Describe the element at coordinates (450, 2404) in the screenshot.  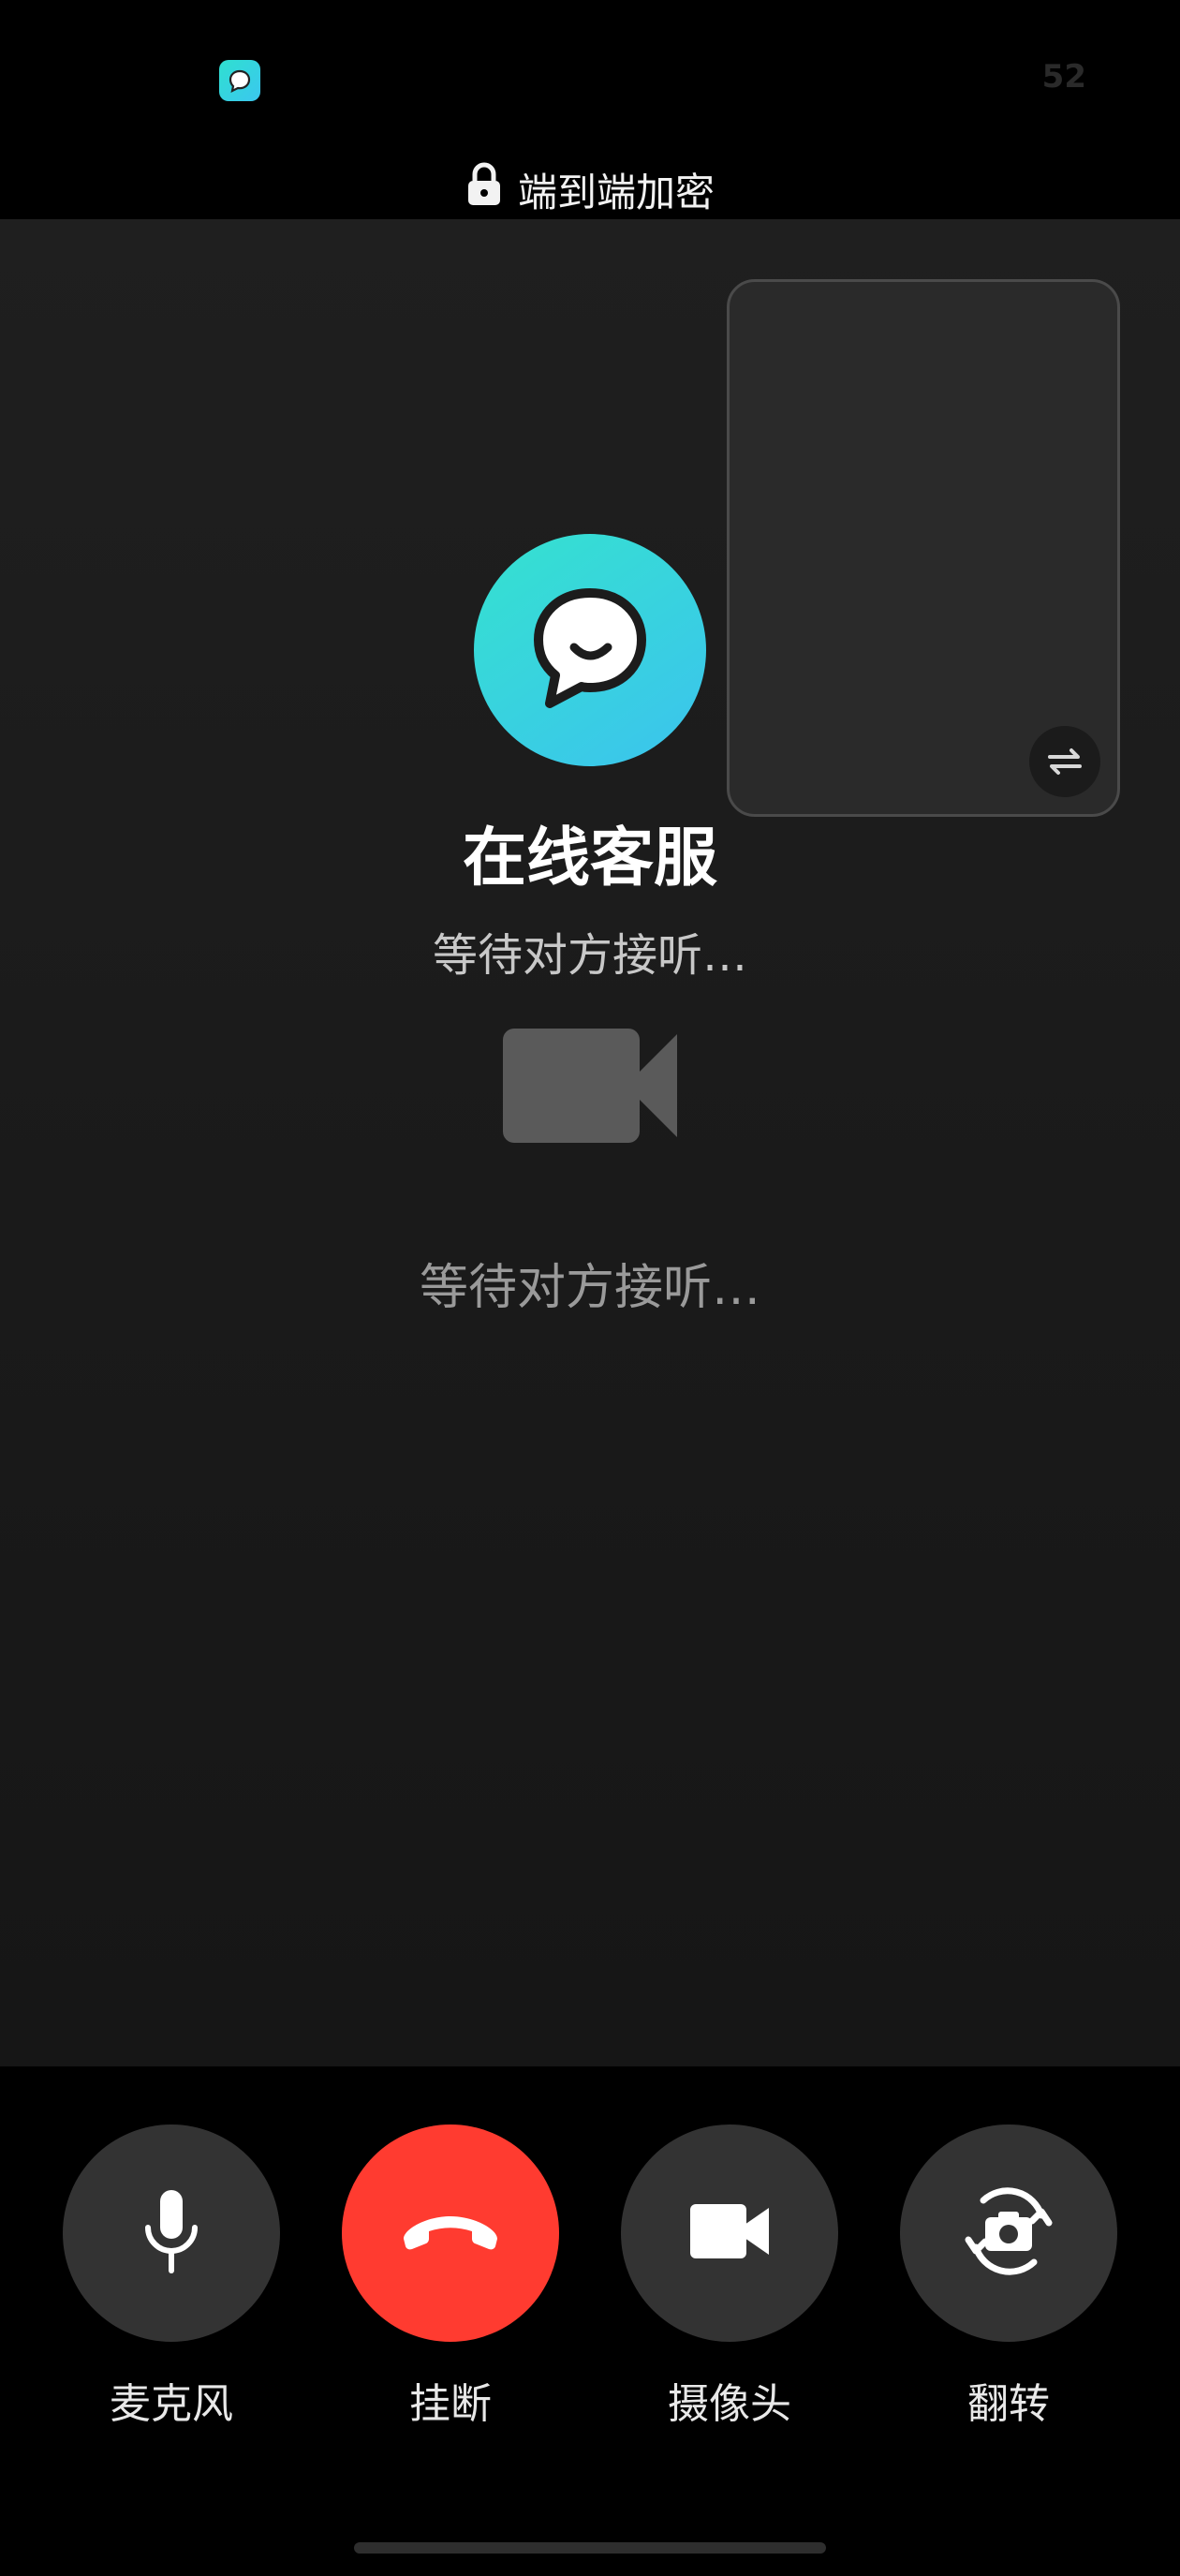
I see `hang-up-label: 挂断` at that location.